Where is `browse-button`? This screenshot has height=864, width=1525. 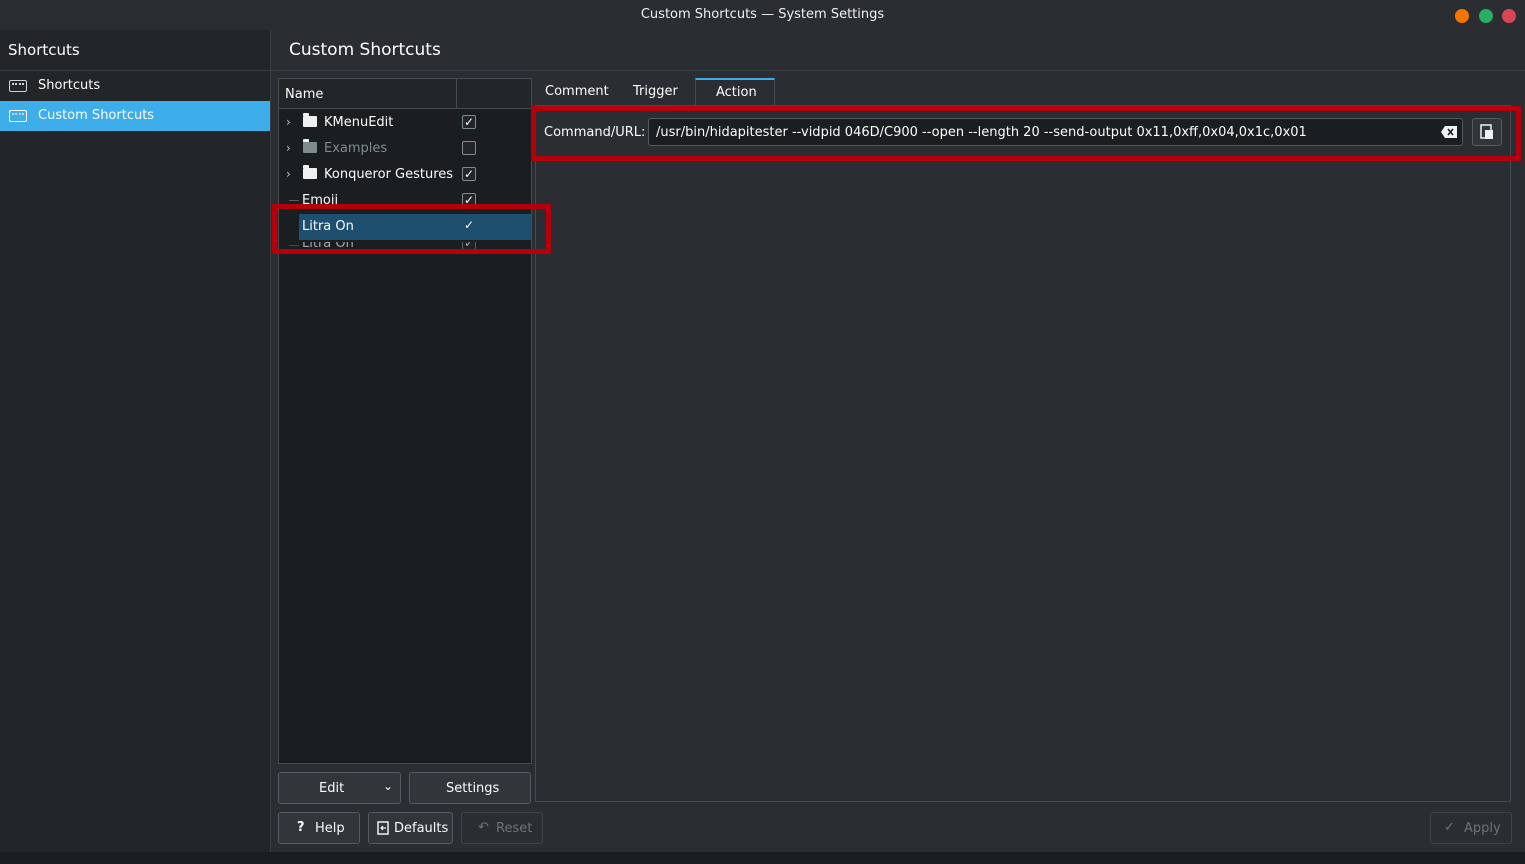
browse-button is located at coordinates (1487, 132).